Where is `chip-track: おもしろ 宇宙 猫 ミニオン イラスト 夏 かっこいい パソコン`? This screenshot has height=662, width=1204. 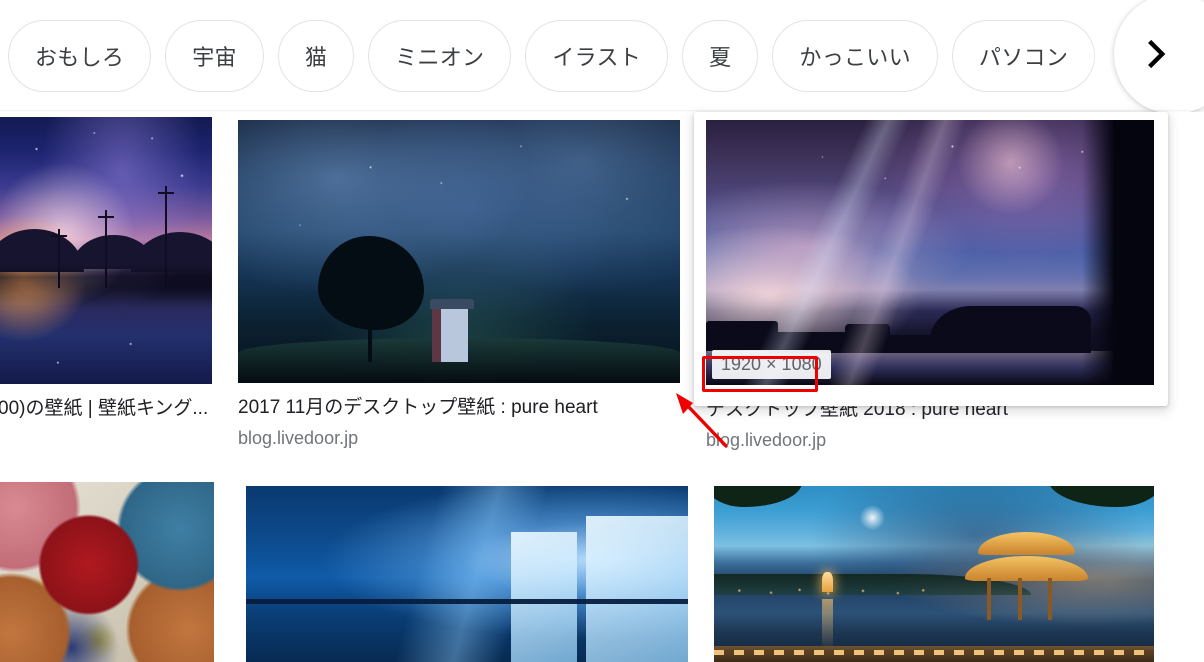 chip-track: おもしろ 宇宙 猫 ミニオン イラスト 夏 かっこいい パソコン is located at coordinates (552, 56).